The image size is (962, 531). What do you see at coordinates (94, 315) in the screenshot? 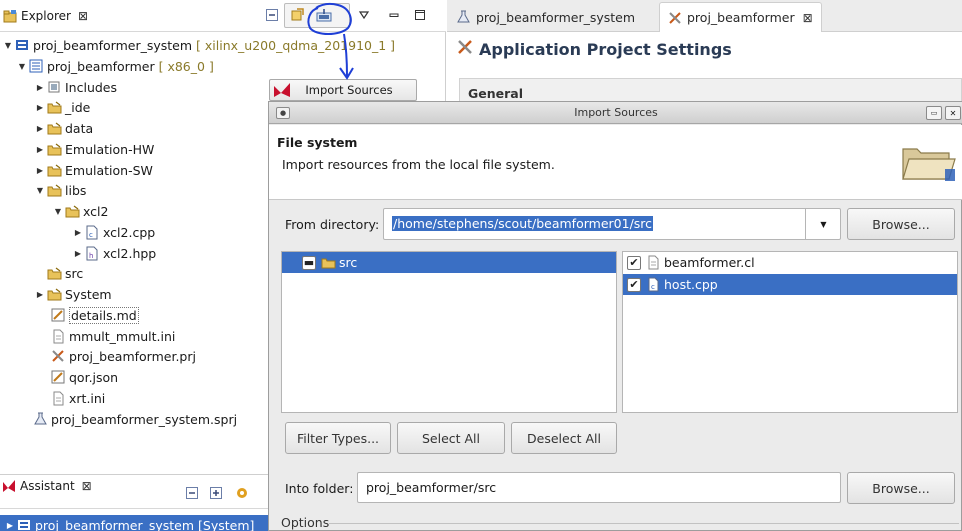
I see `tree-item-details-md: details.md` at bounding box center [94, 315].